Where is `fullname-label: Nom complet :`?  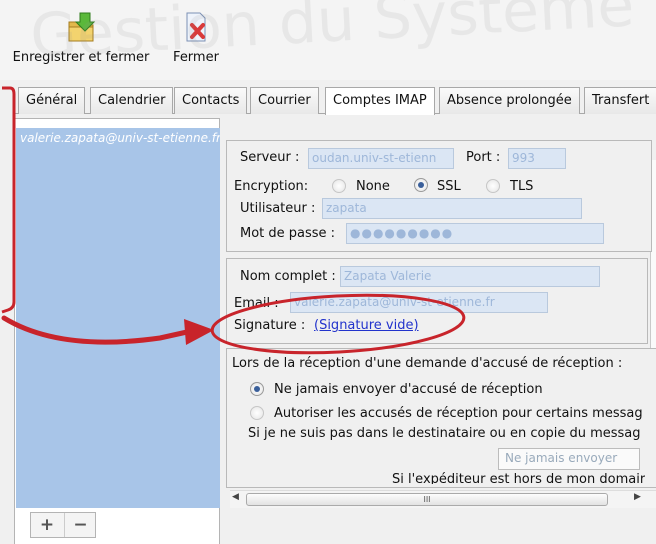
fullname-label: Nom complet : is located at coordinates (288, 276).